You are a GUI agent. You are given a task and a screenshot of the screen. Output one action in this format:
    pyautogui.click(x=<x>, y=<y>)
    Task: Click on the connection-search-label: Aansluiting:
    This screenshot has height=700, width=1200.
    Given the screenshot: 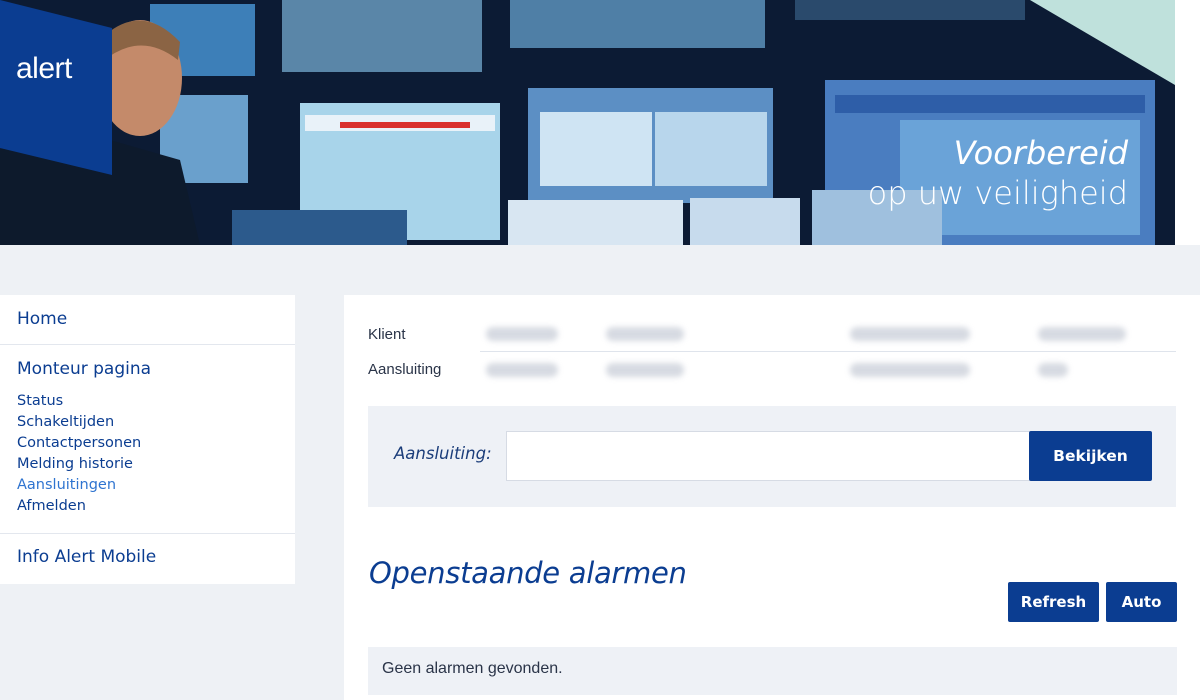 What is the action you would take?
    pyautogui.click(x=443, y=453)
    